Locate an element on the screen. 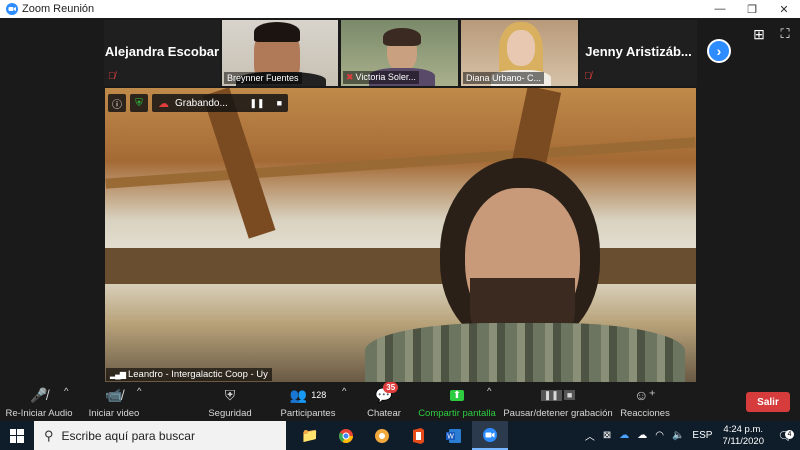 This screenshot has width=800, height=450. participant-name: Alejandra Escobar is located at coordinates (162, 51).